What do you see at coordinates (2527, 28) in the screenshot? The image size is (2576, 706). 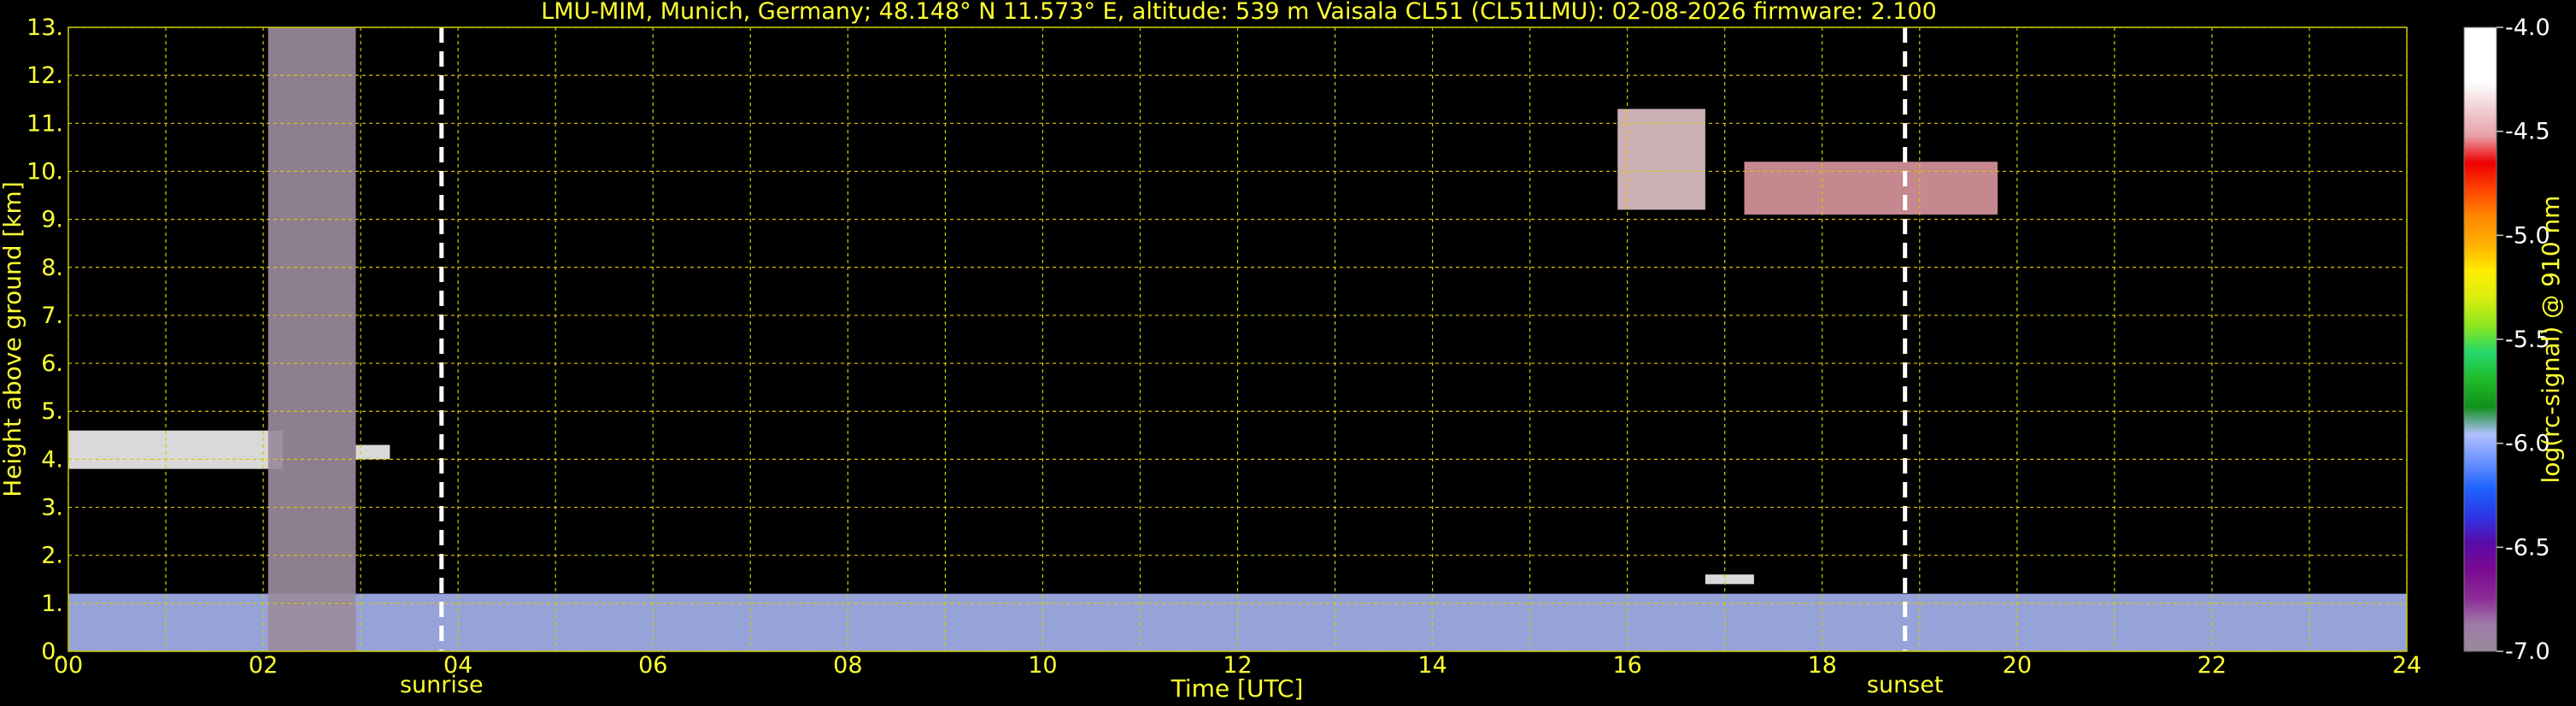 I see `colorbar-tick-label: -4.0` at bounding box center [2527, 28].